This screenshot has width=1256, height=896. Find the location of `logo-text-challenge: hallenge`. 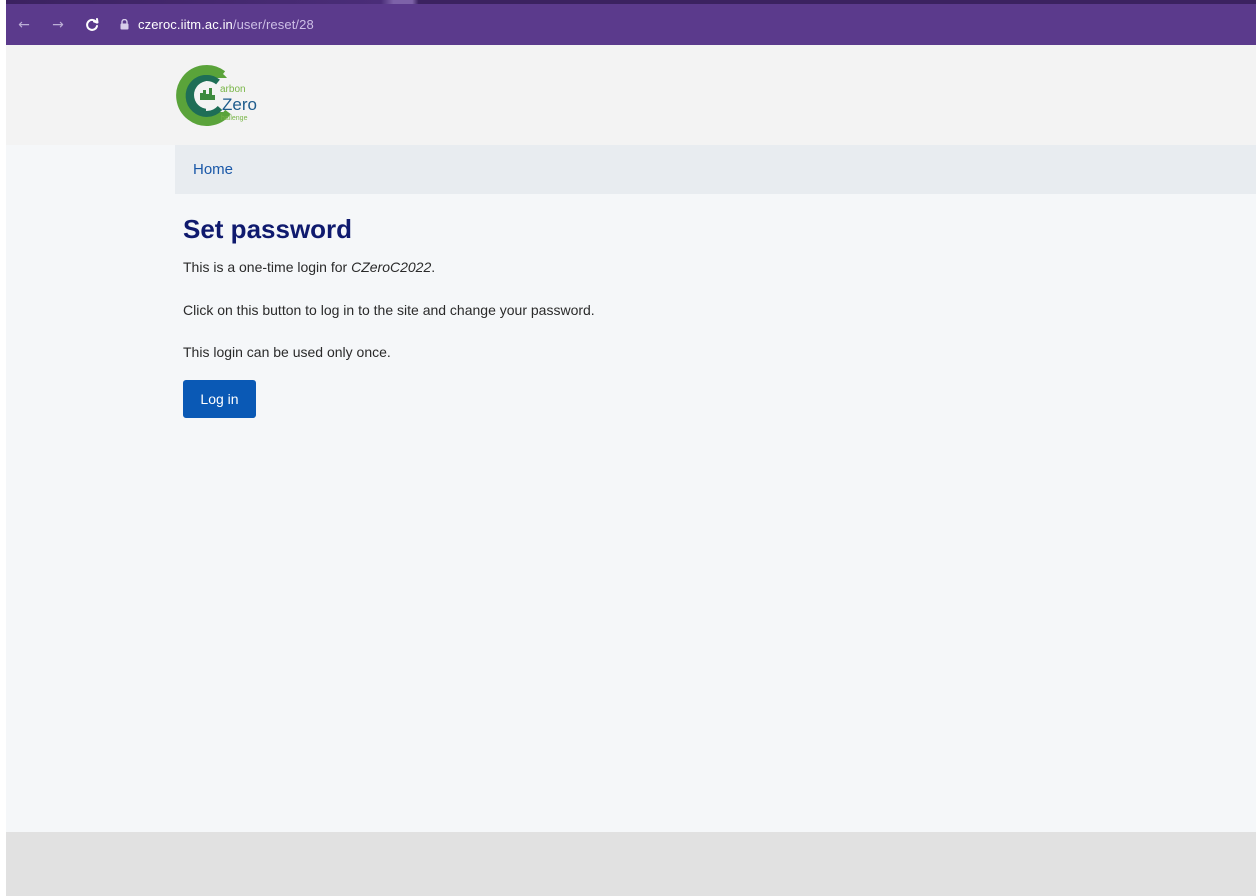

logo-text-challenge: hallenge is located at coordinates (234, 118).